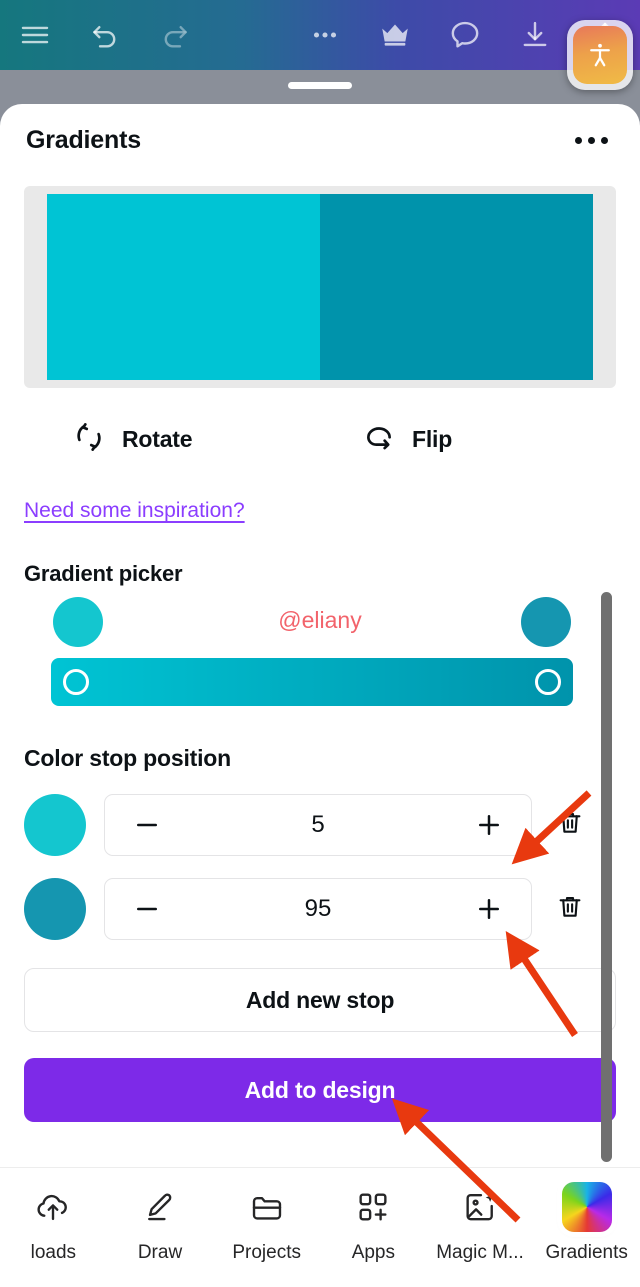  I want to click on vertical-scrollbar, so click(606, 877).